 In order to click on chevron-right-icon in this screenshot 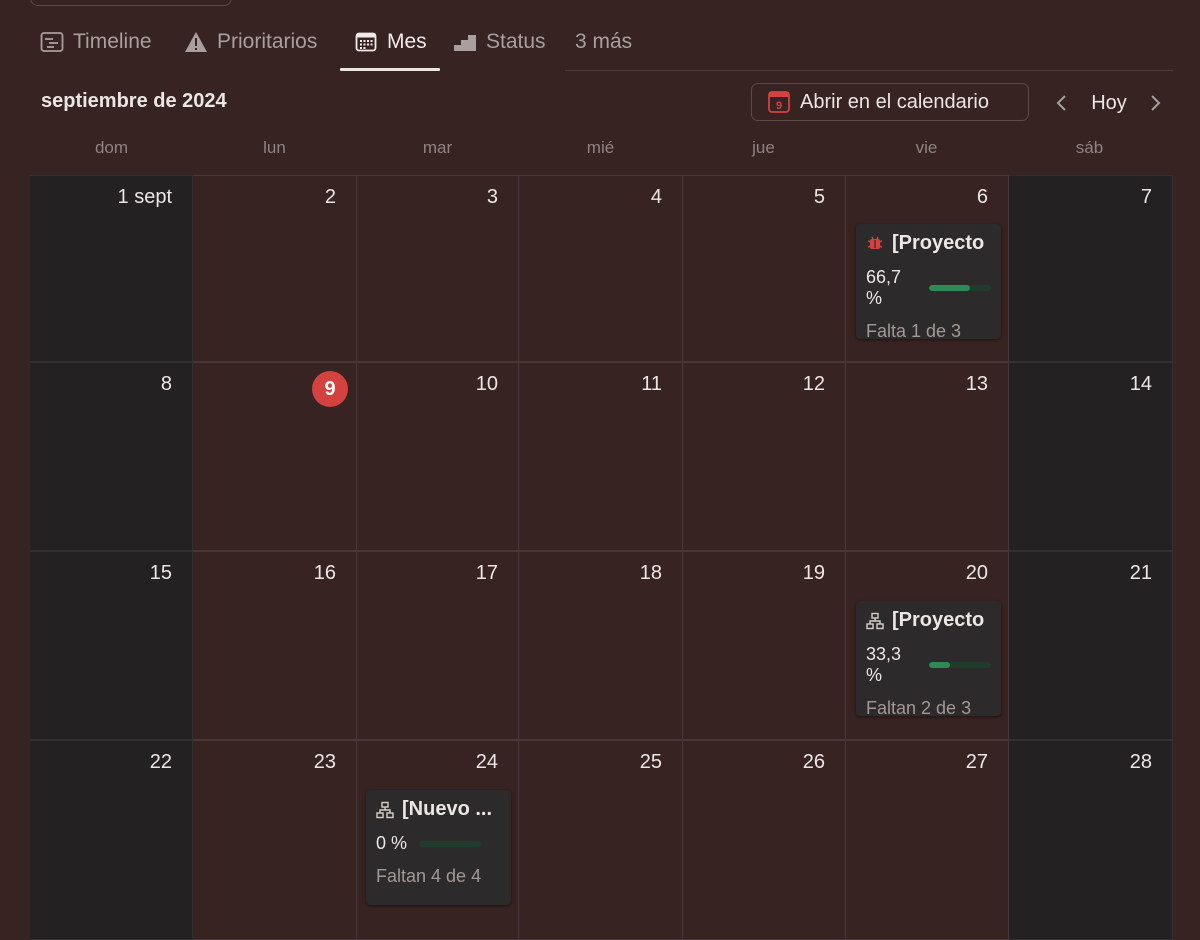, I will do `click(1156, 103)`.